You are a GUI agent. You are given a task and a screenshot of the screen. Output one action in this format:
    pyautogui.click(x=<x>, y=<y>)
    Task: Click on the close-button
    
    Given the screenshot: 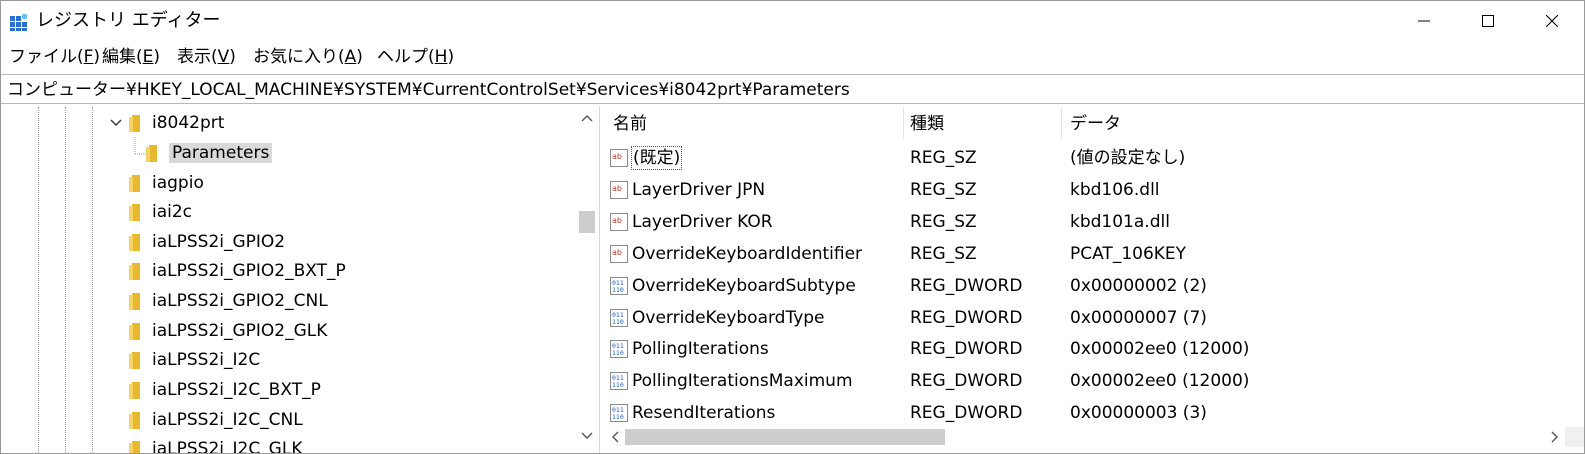 What is the action you would take?
    pyautogui.click(x=1552, y=21)
    